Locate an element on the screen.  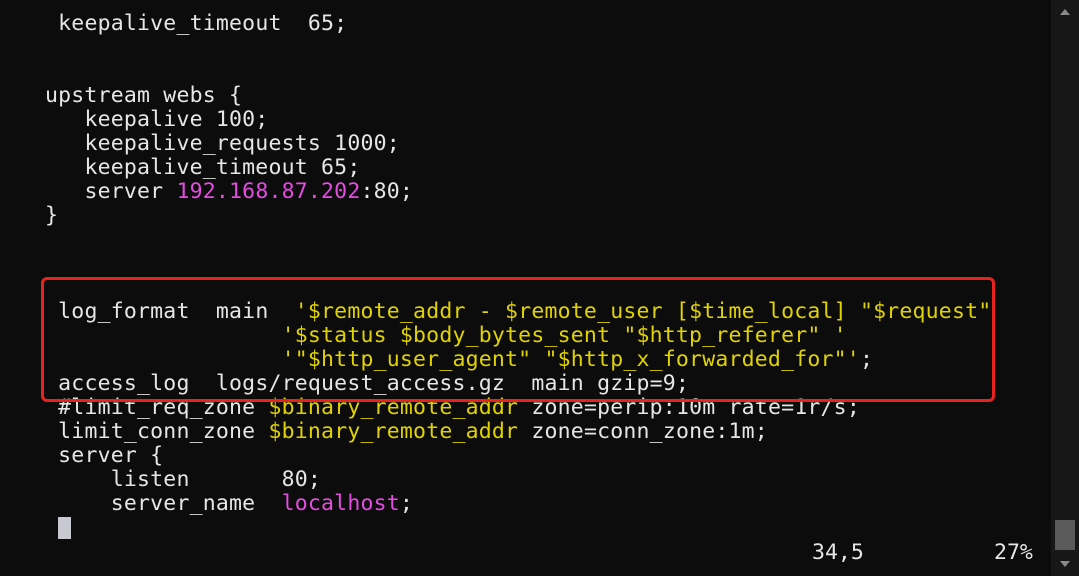
code-token: 192.168.87.202 is located at coordinates (268, 191).